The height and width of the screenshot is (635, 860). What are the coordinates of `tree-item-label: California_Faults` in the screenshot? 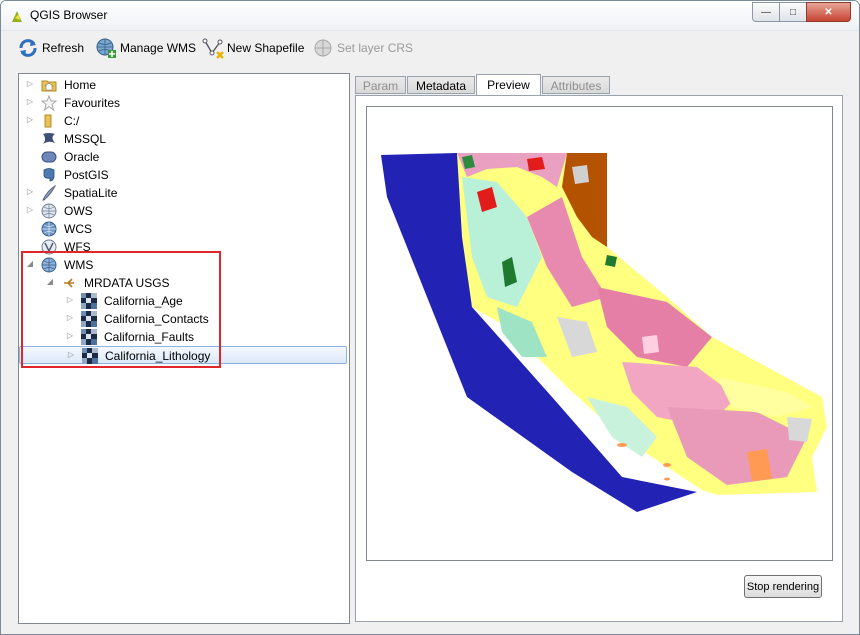 It's located at (149, 337).